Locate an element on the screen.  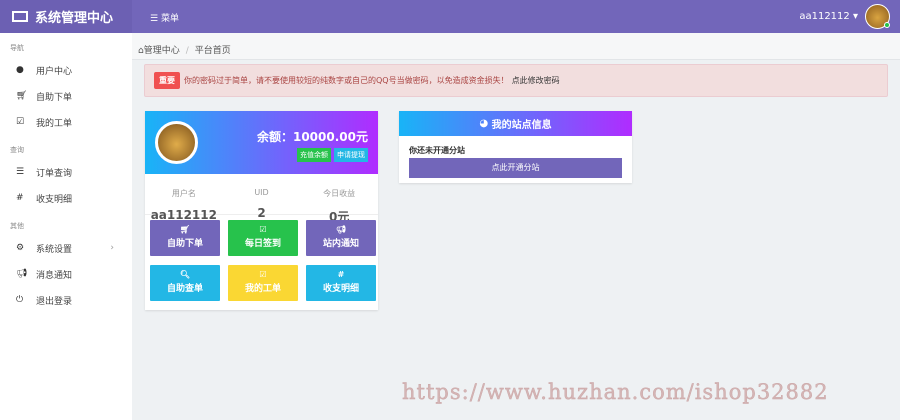
edit-icon: ☑ is located at coordinates (263, 274).